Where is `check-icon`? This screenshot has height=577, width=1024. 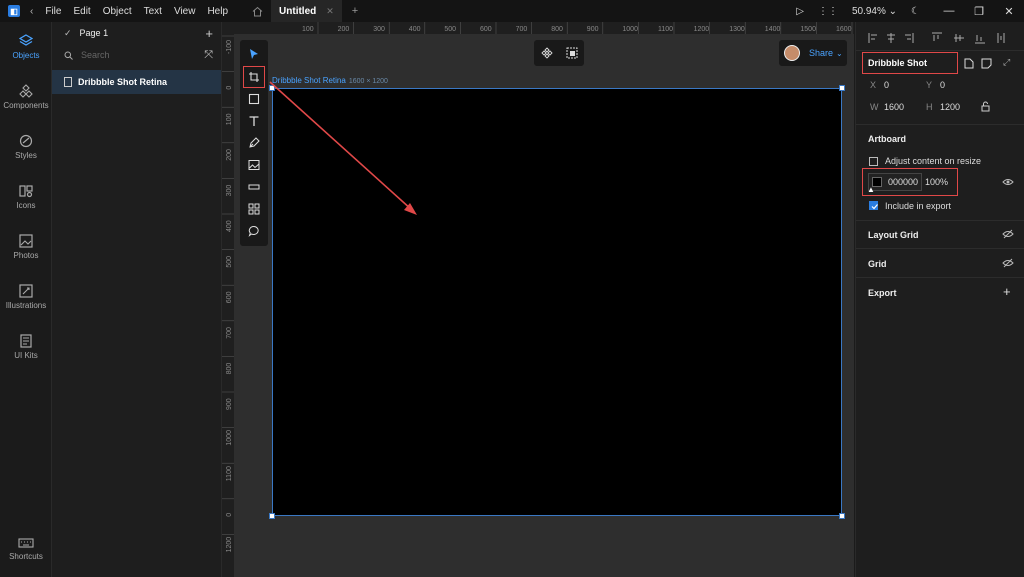
check-icon is located at coordinates (874, 207).